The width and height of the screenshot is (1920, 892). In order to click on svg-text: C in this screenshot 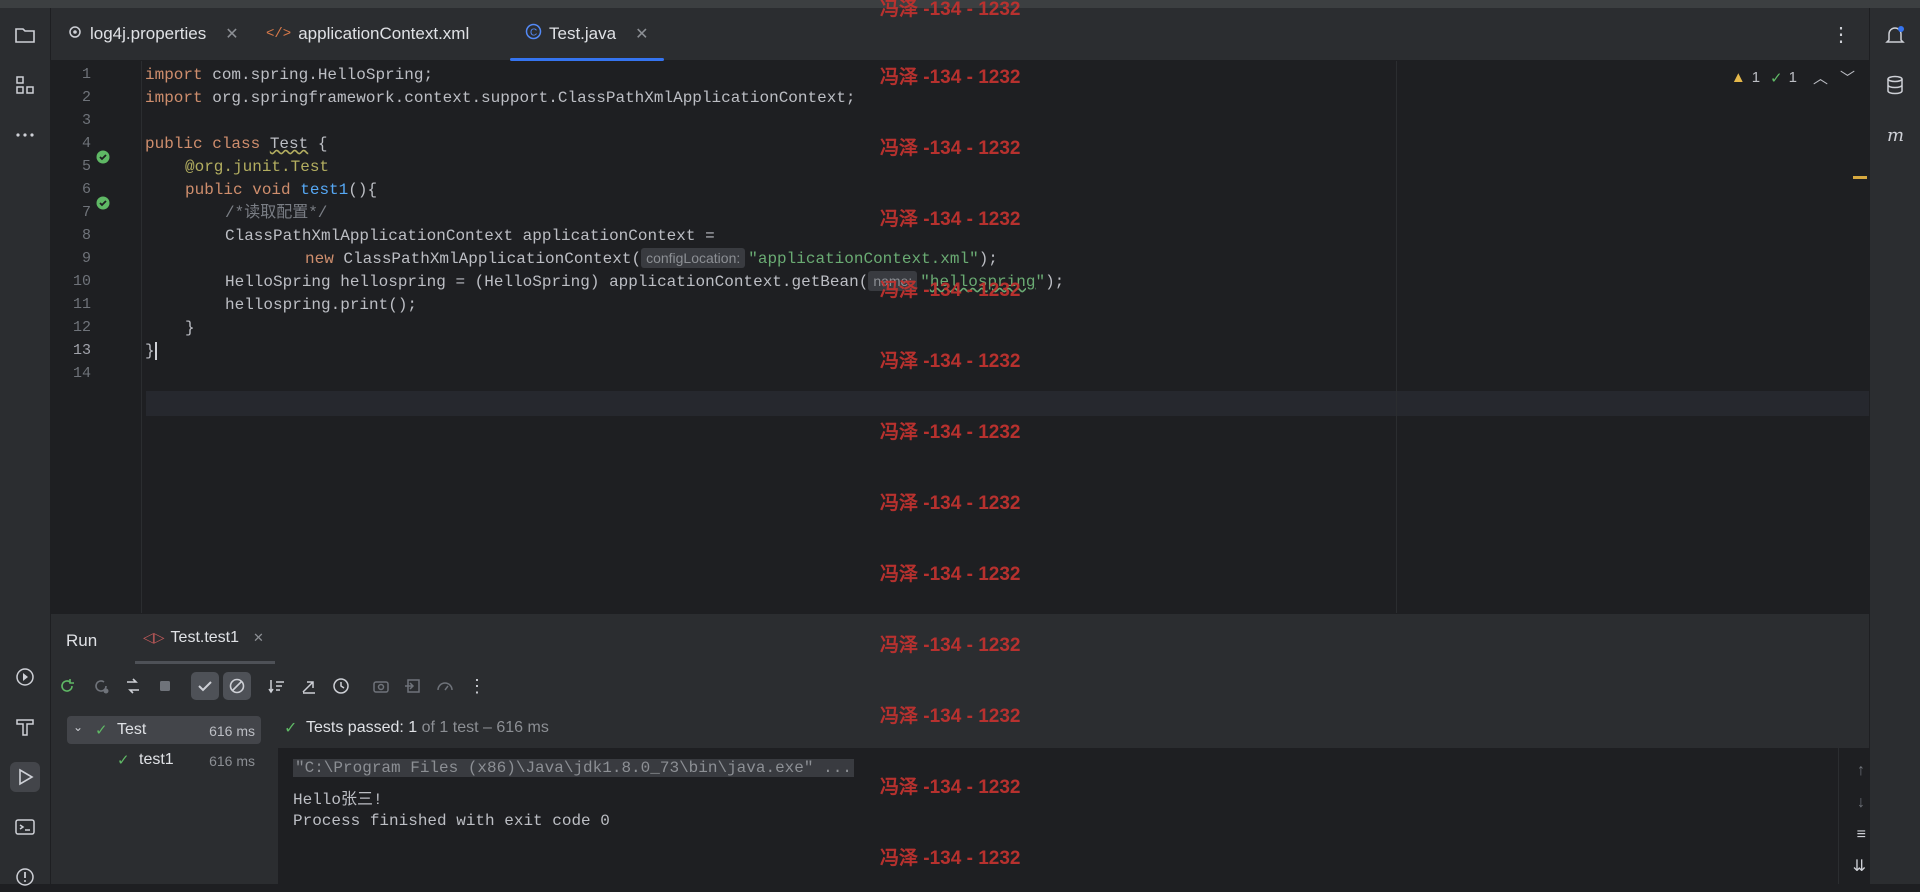, I will do `click(533, 33)`.